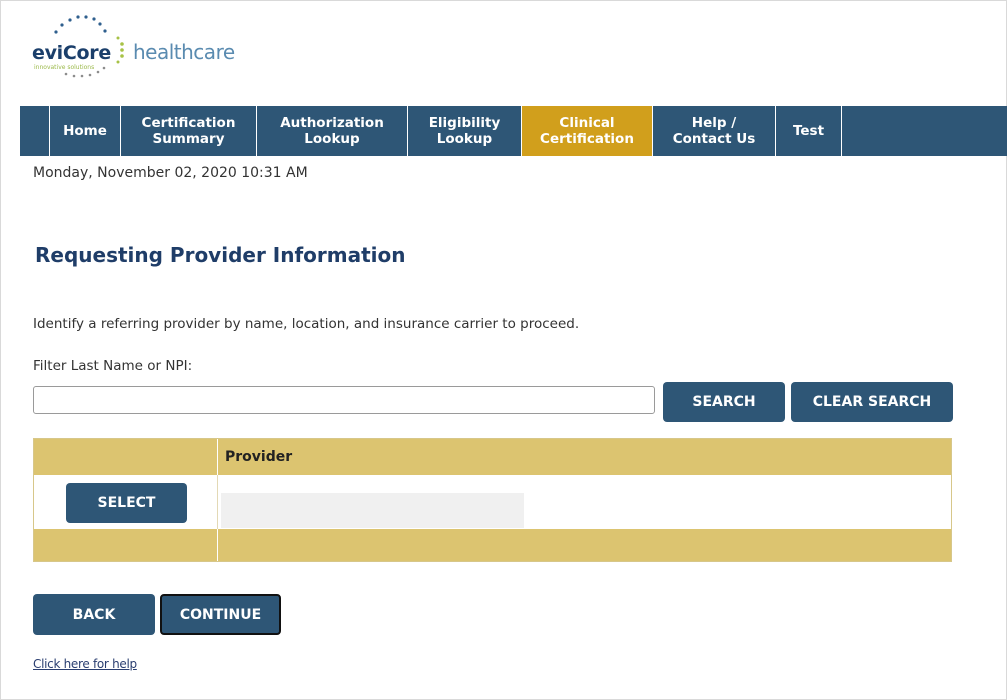 This screenshot has height=700, width=1007. Describe the element at coordinates (332, 131) in the screenshot. I see `nav-authorization-lookup: Authorization Lookup` at that location.